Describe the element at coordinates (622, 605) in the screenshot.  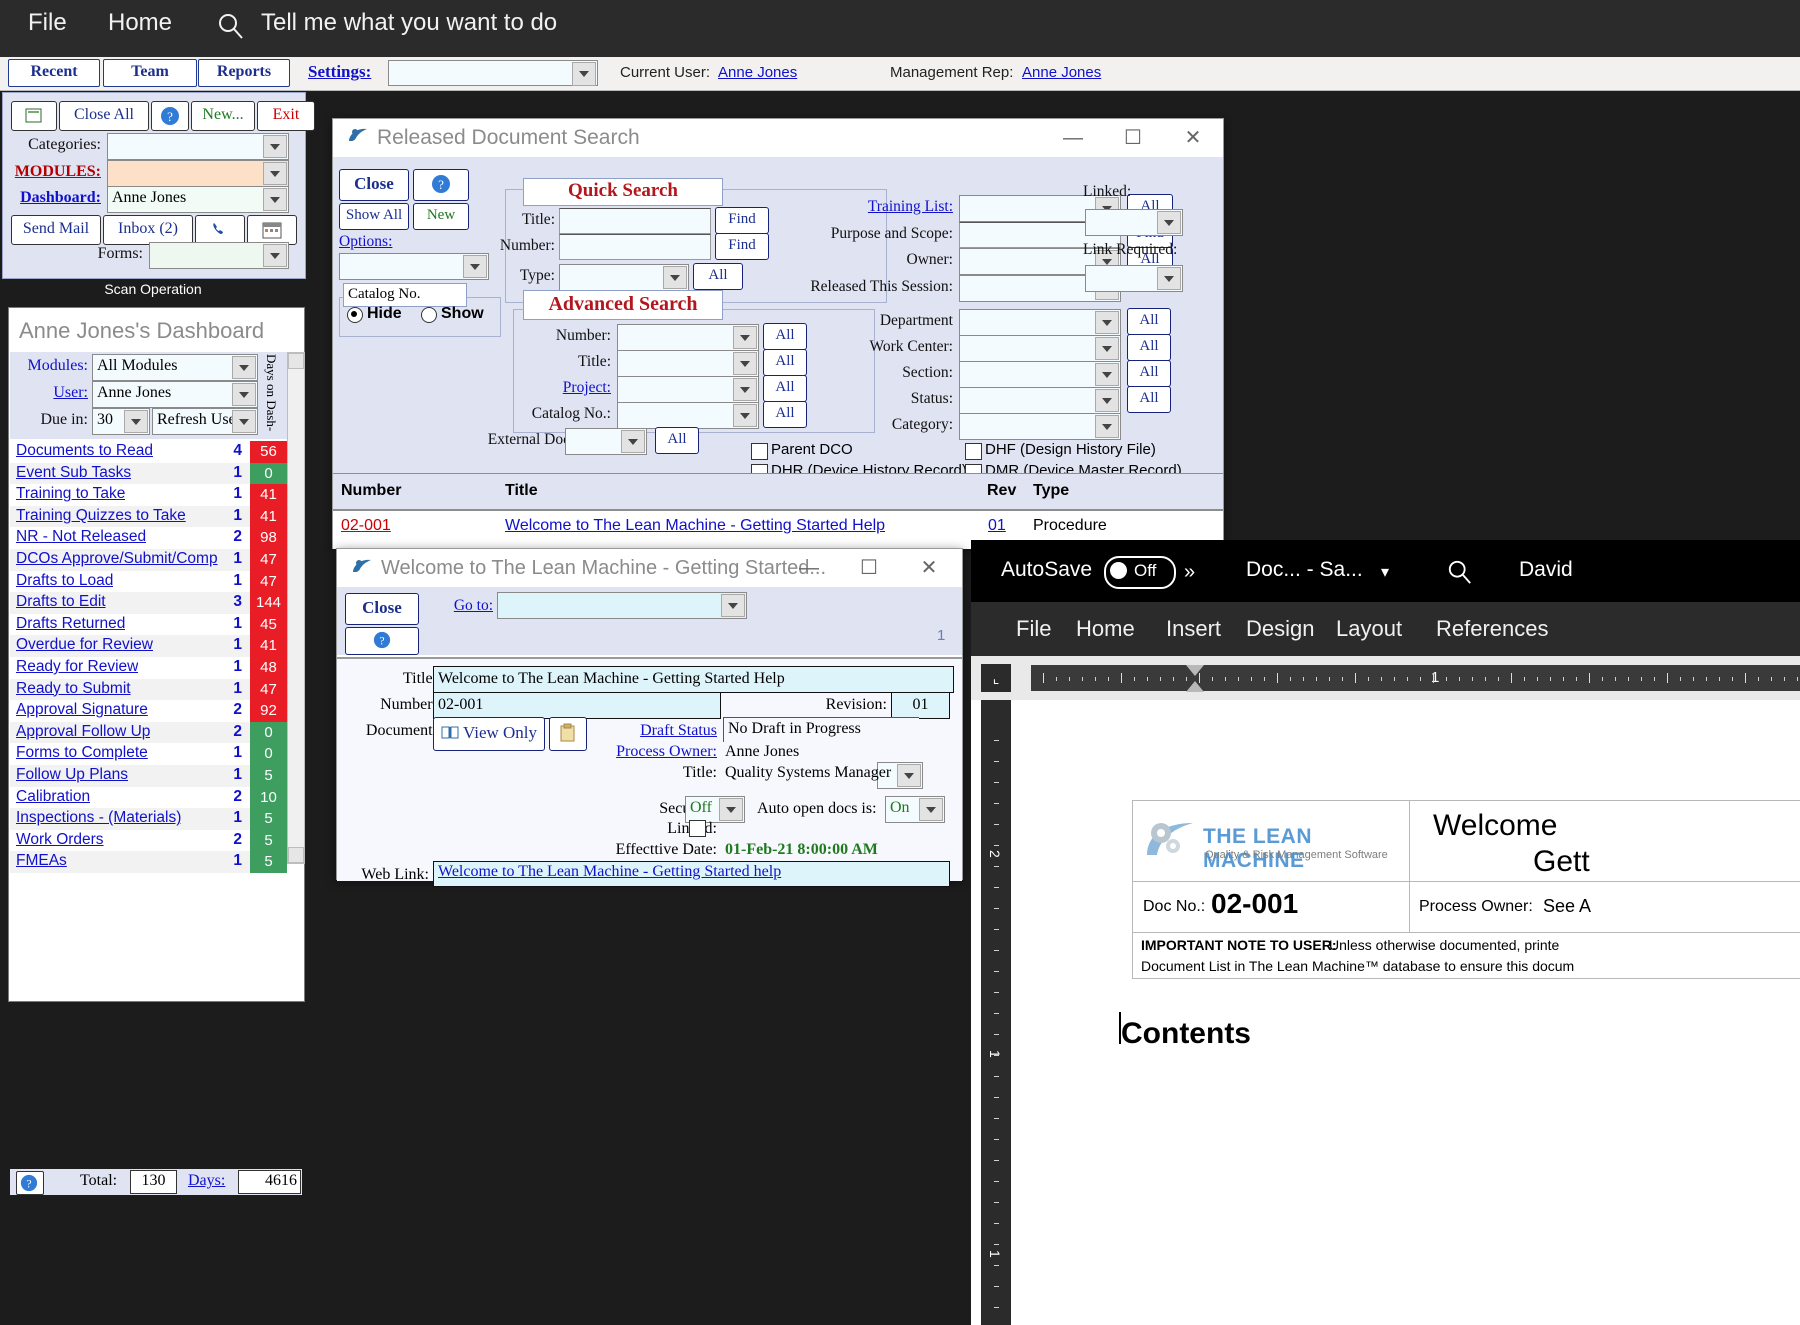
I see `goto-combo` at that location.